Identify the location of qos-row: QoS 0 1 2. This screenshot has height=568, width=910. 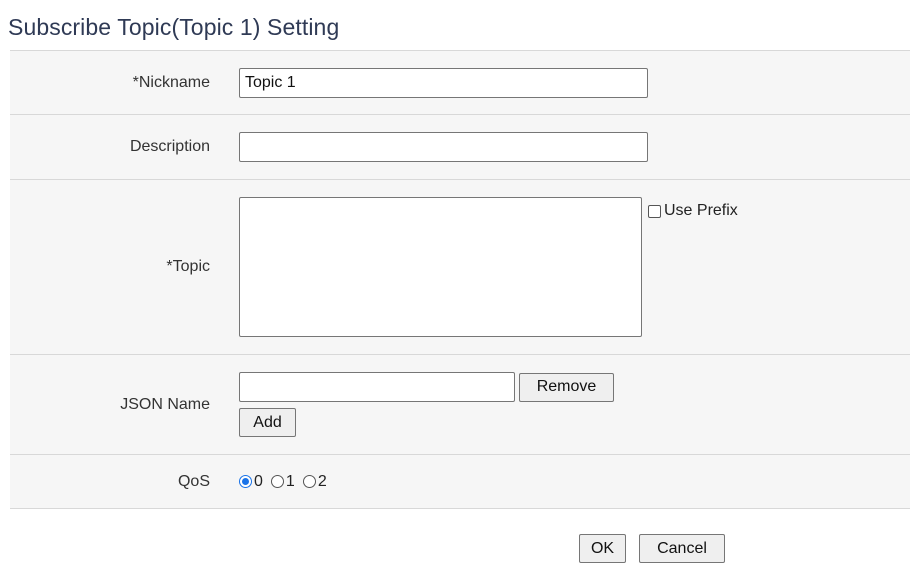
(460, 482).